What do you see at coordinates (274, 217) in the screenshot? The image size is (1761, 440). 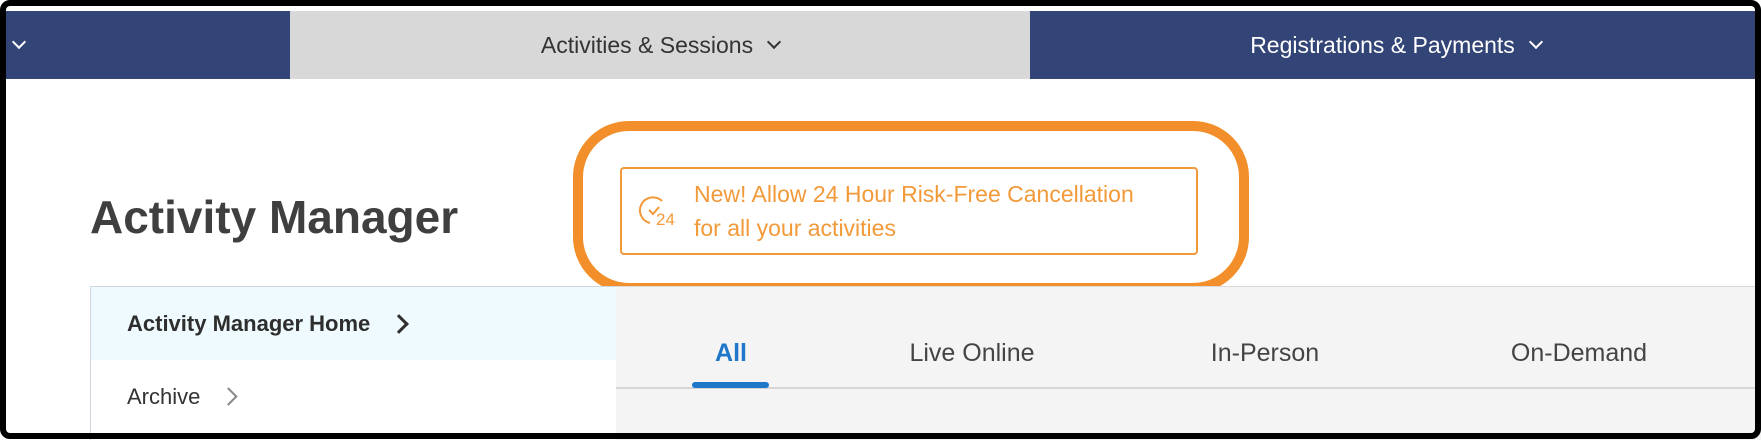 I see `page-title: Activity Manager` at bounding box center [274, 217].